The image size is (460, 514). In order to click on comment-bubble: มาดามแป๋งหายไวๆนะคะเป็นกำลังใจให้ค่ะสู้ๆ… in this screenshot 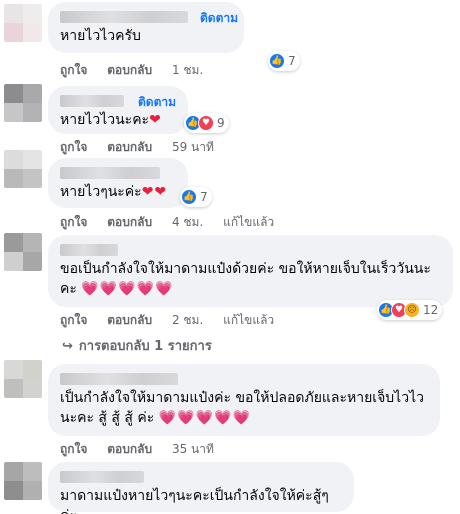, I will do `click(201, 488)`.